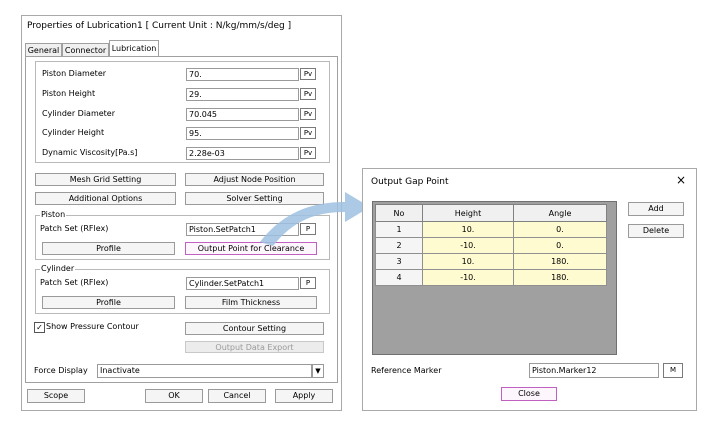 This screenshot has height=425, width=707. I want to click on delete-button: Delete, so click(656, 231).